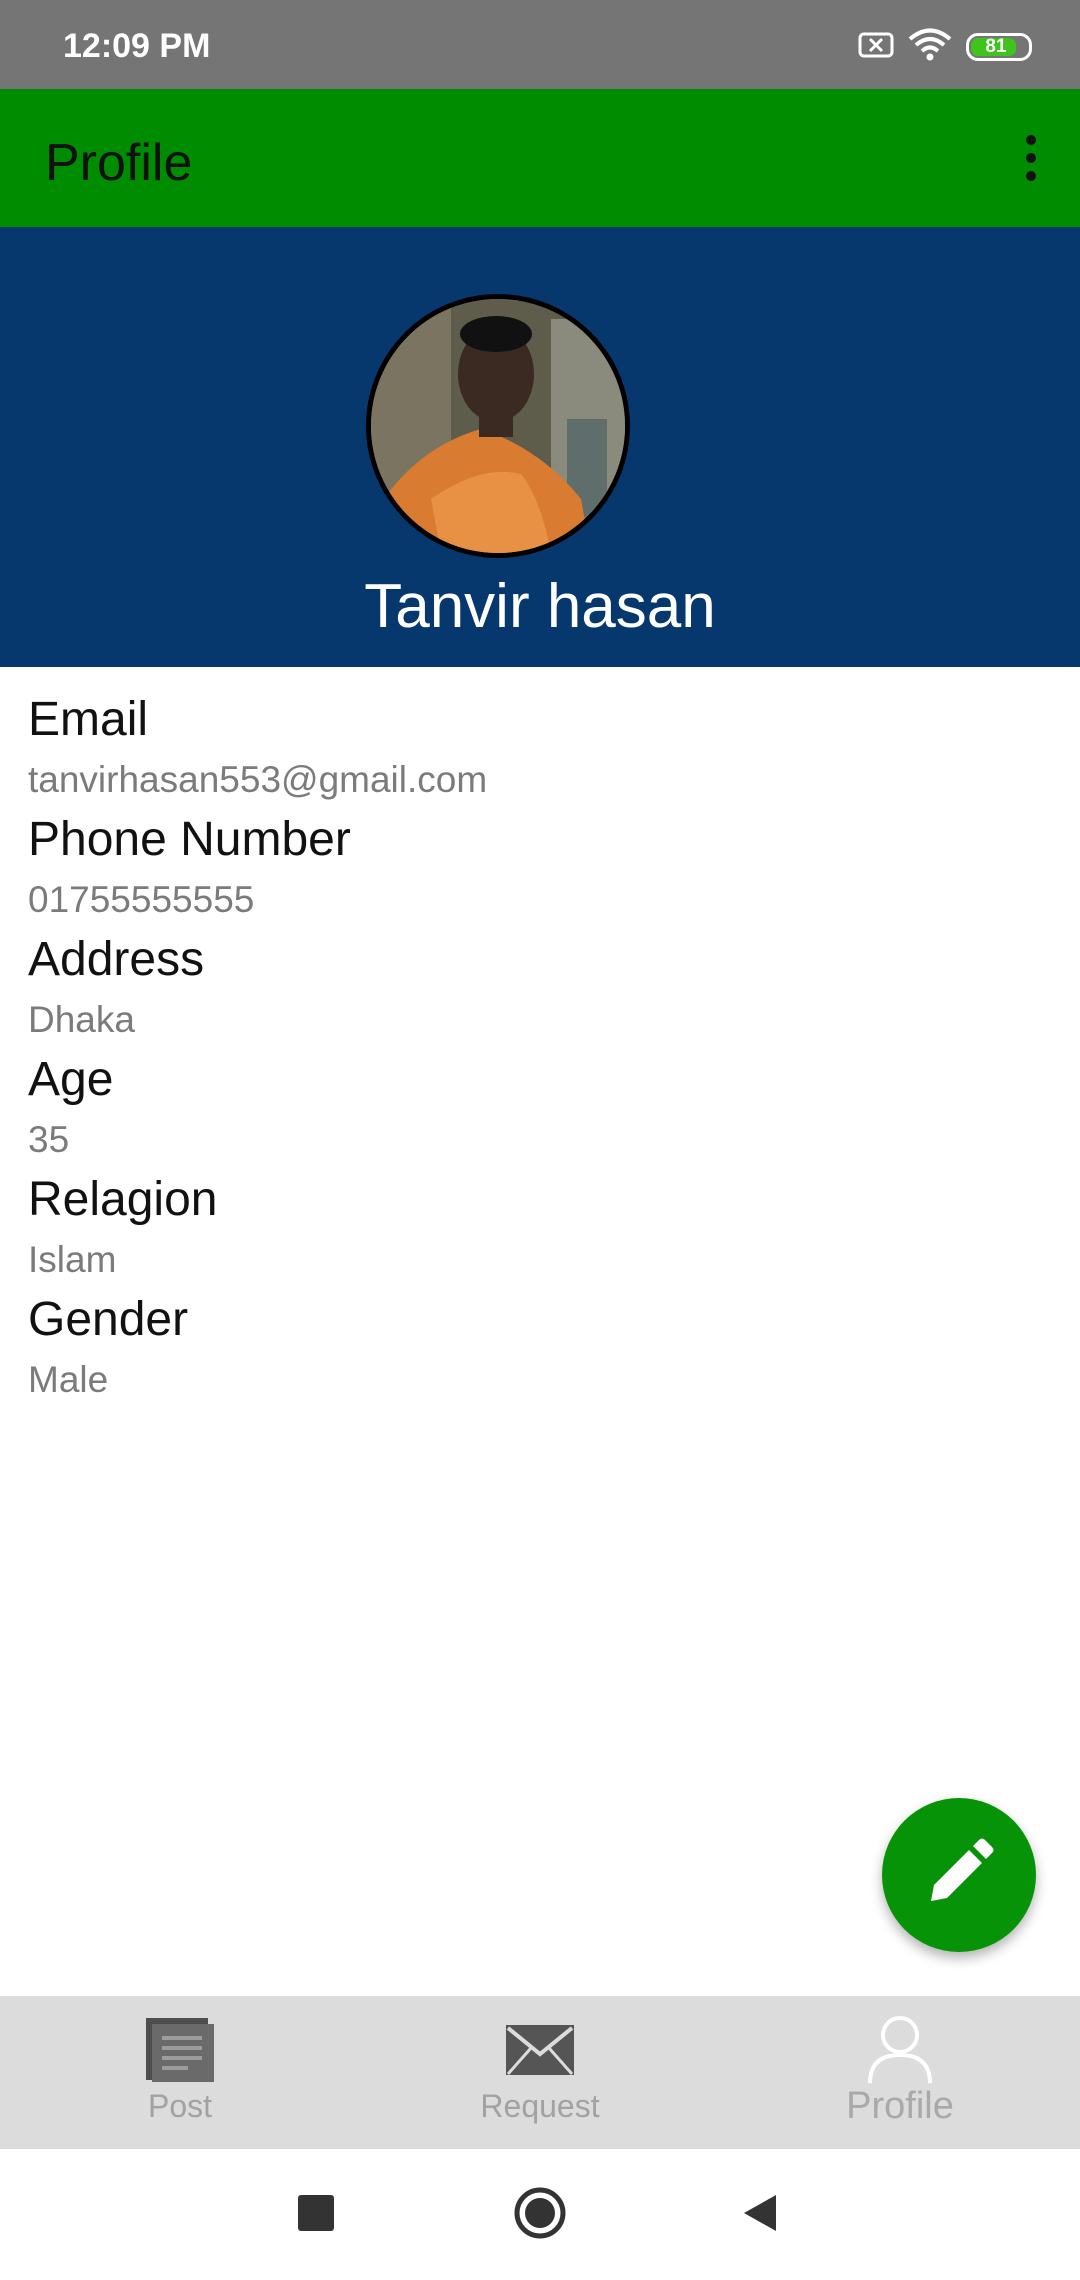 This screenshot has width=1080, height=2280. I want to click on app-bar: Profile, so click(540, 158).